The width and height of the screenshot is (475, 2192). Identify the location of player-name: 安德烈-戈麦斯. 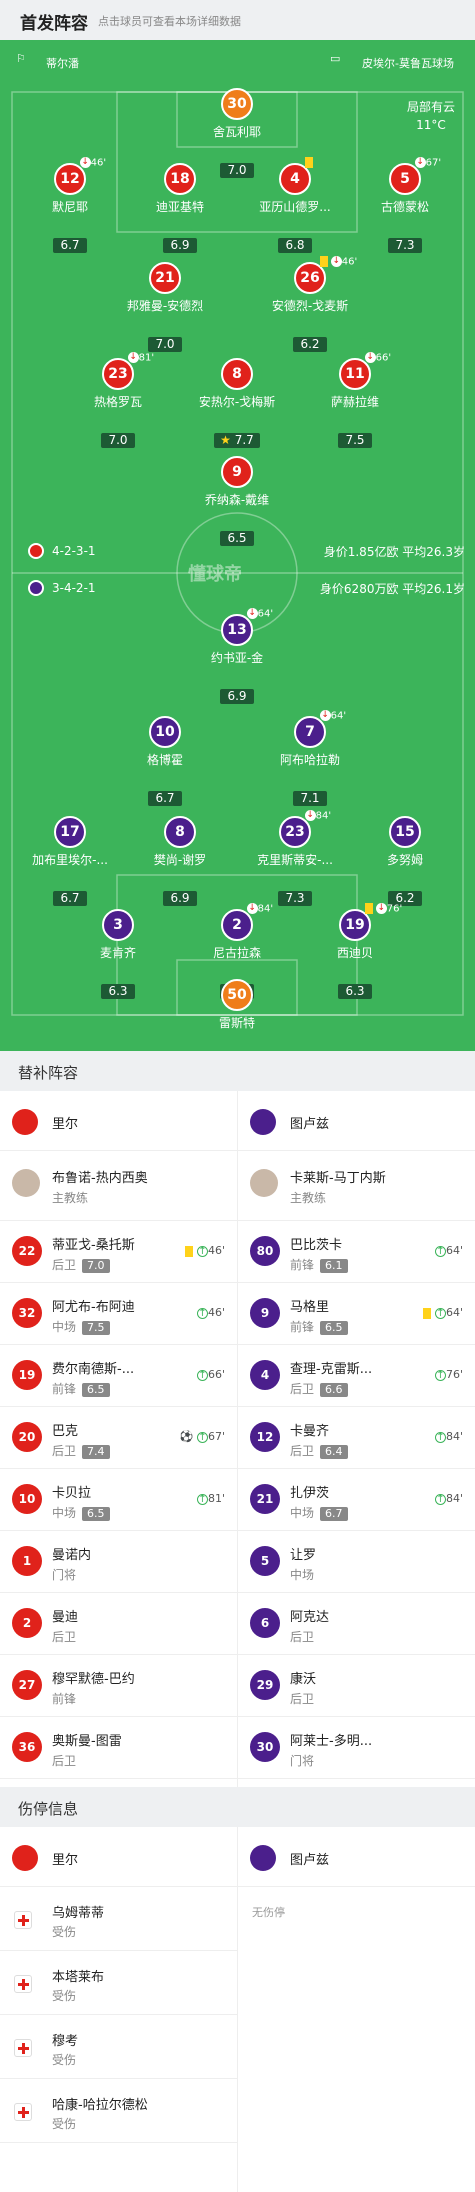
(310, 306).